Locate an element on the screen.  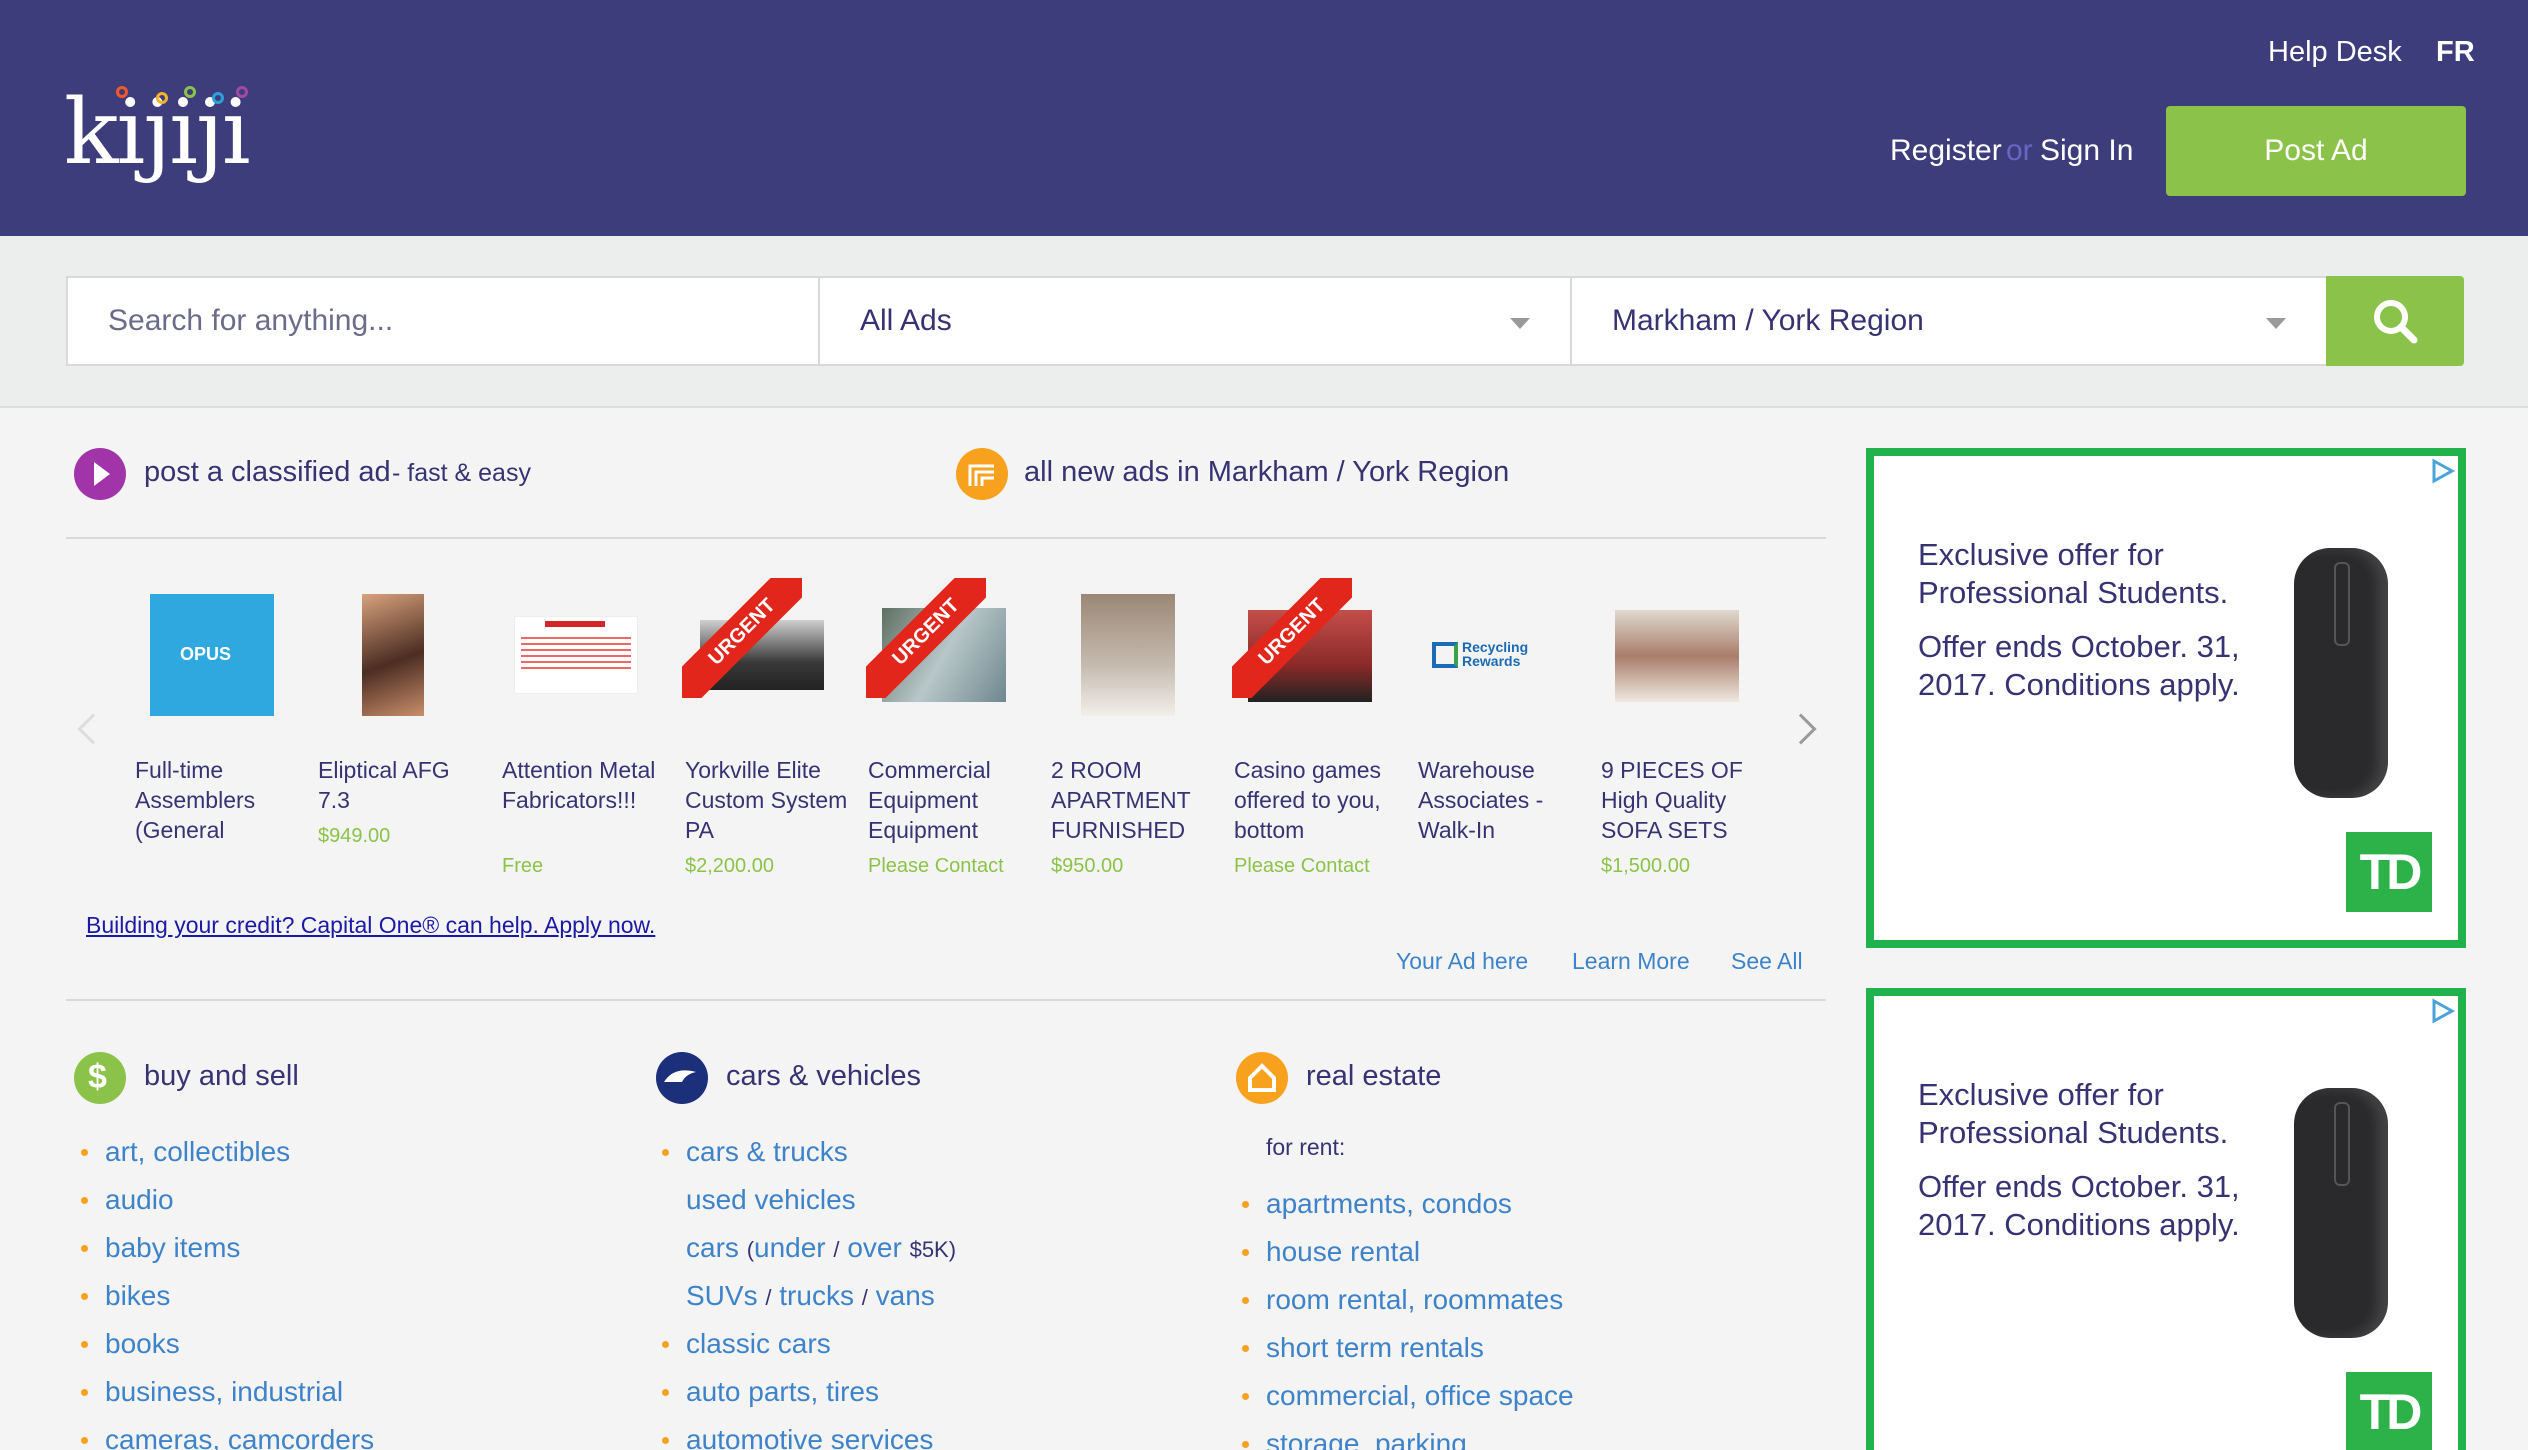
help-desk-link: Help Desk is located at coordinates (2335, 52).